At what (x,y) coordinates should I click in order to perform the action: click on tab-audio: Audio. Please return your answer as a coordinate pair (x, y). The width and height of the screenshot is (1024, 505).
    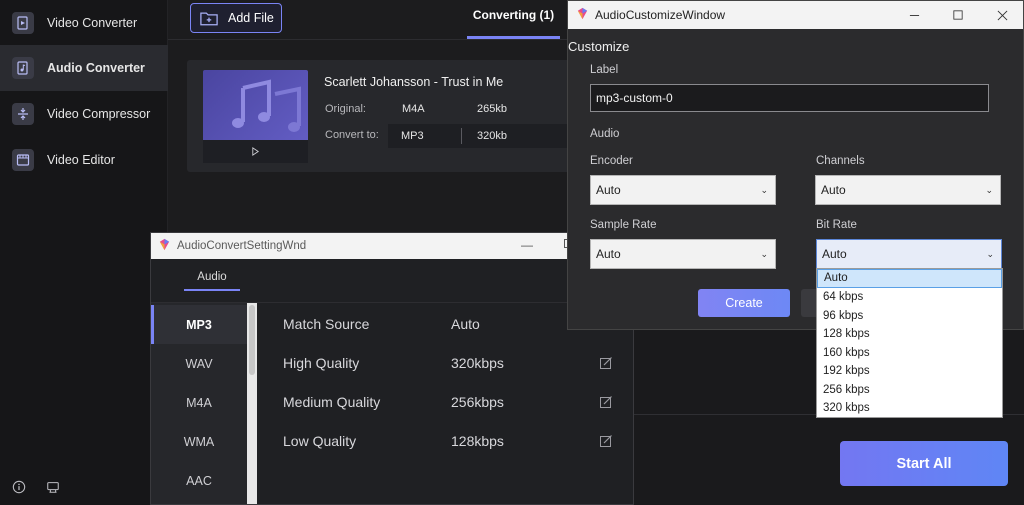
    Looking at the image, I should click on (212, 277).